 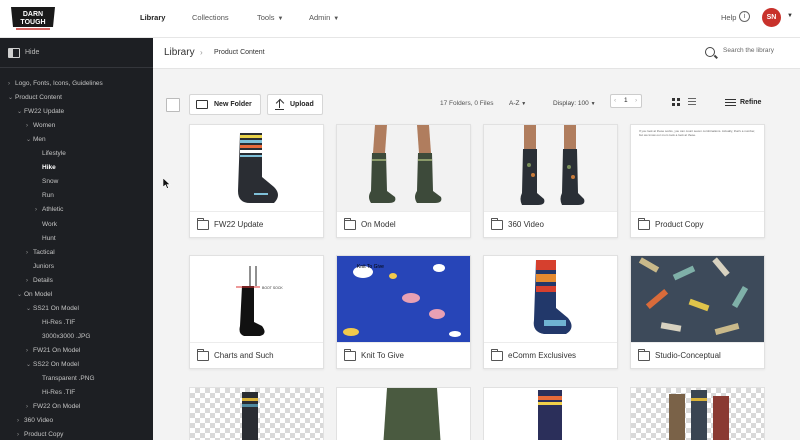 What do you see at coordinates (44, 195) in the screenshot?
I see `sidebar-tree-item: Run` at bounding box center [44, 195].